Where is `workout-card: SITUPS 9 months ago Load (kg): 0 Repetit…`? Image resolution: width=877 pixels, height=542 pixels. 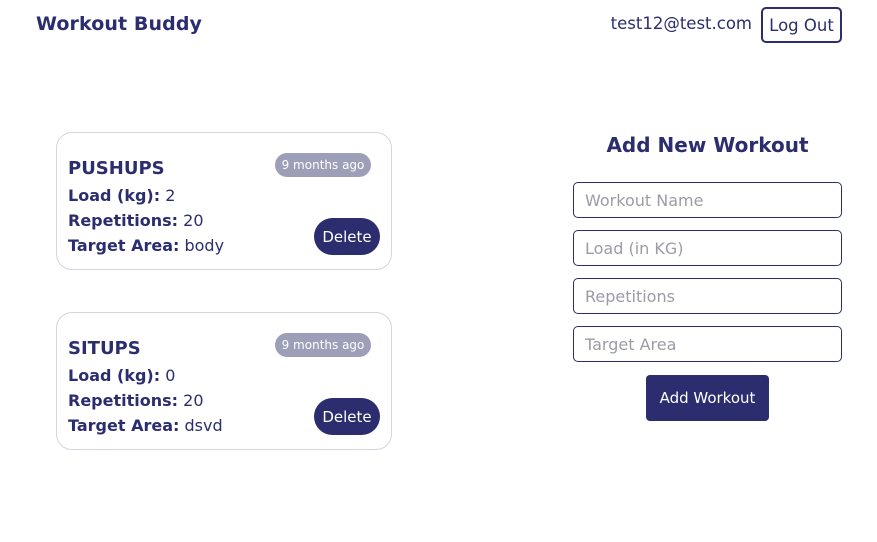 workout-card: SITUPS 9 months ago Load (kg): 0 Repetit… is located at coordinates (224, 381).